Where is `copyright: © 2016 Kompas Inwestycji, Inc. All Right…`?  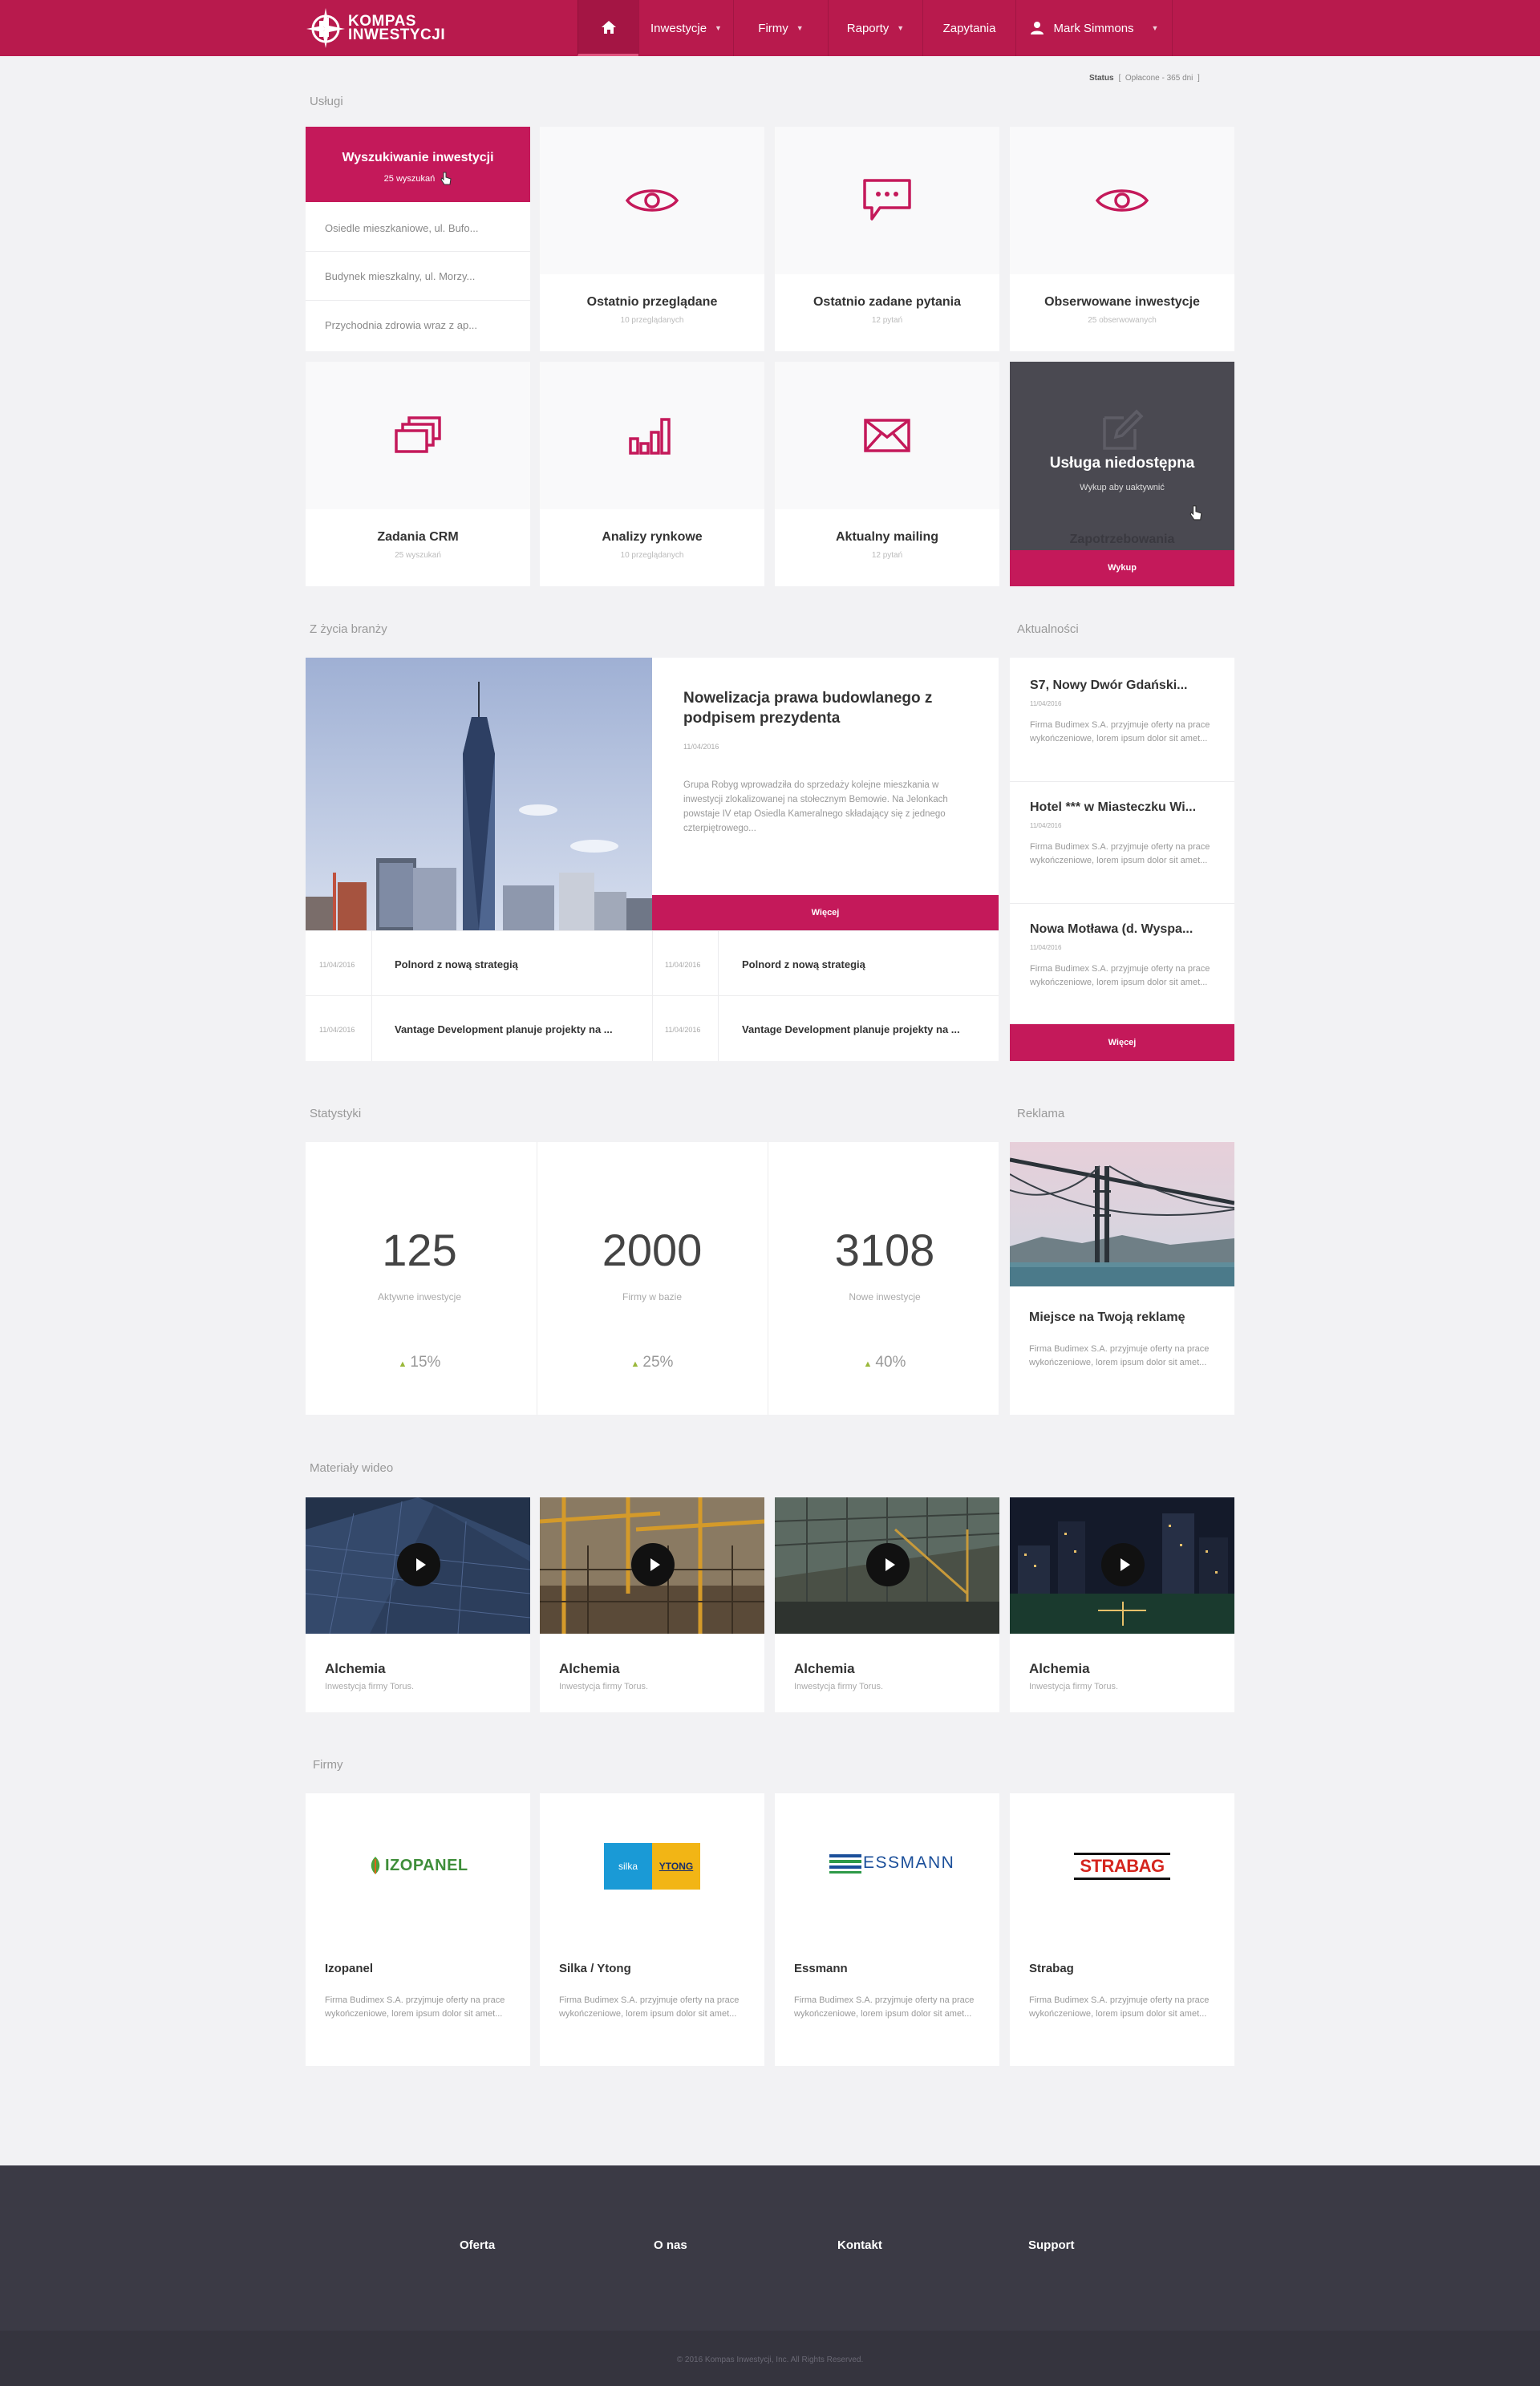
copyright: © 2016 Kompas Inwestycji, Inc. All Right… is located at coordinates (770, 2360).